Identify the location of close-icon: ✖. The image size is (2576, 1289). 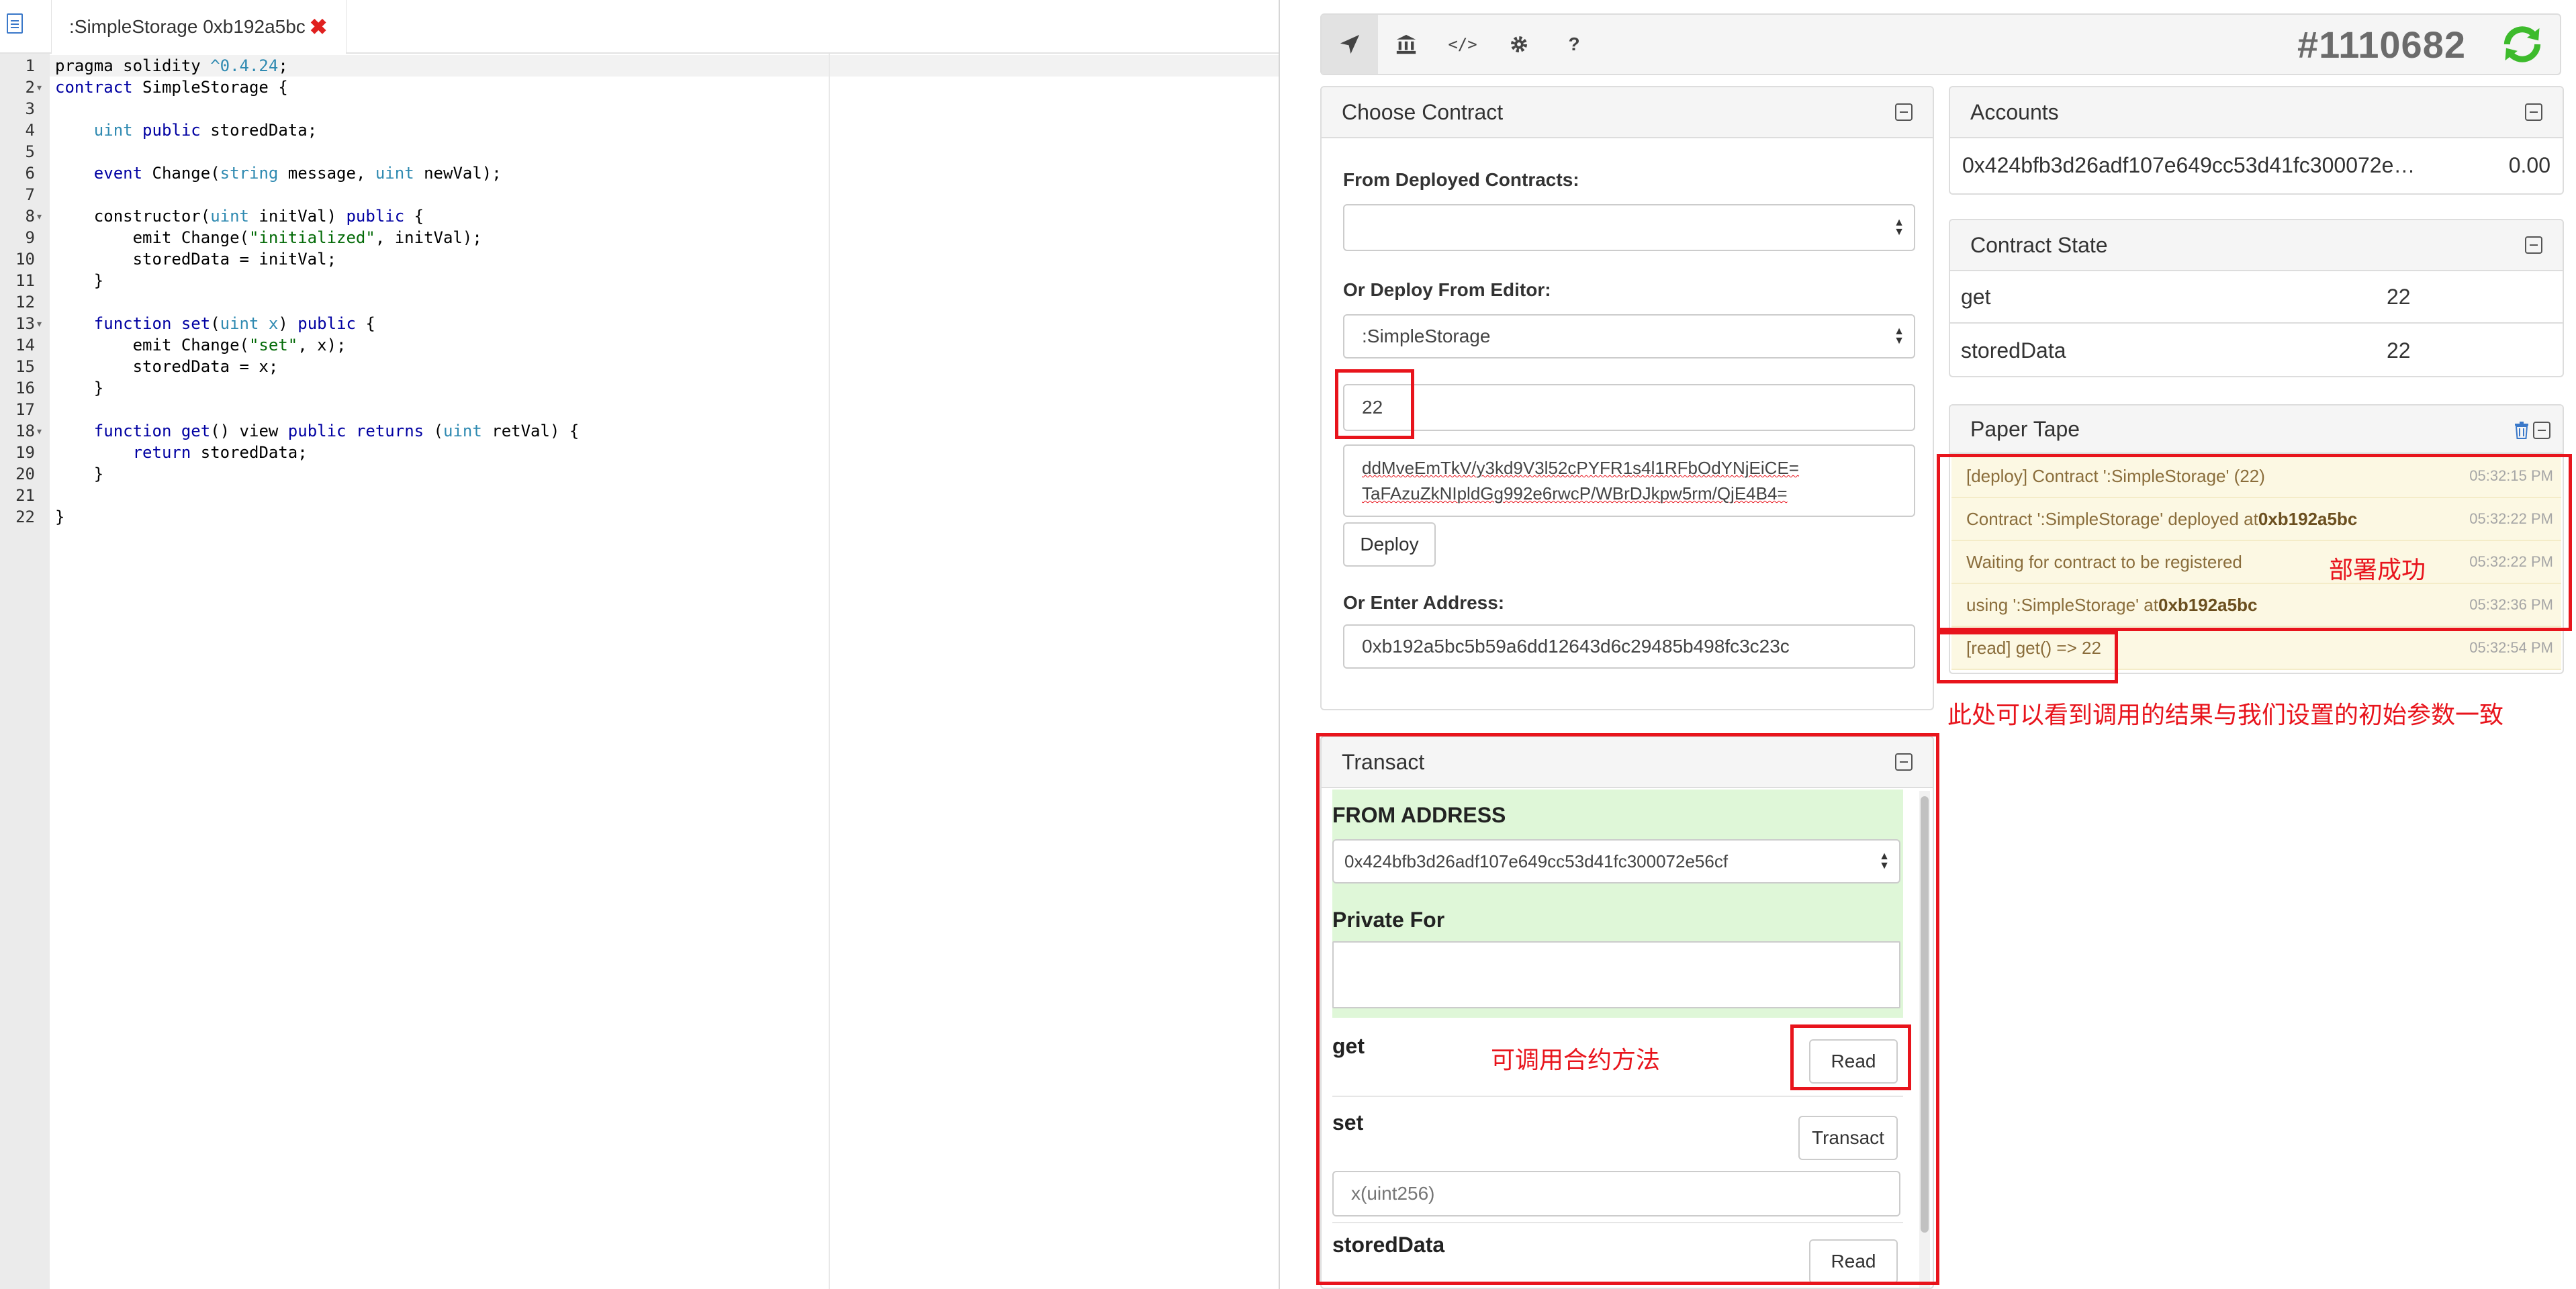
(319, 27).